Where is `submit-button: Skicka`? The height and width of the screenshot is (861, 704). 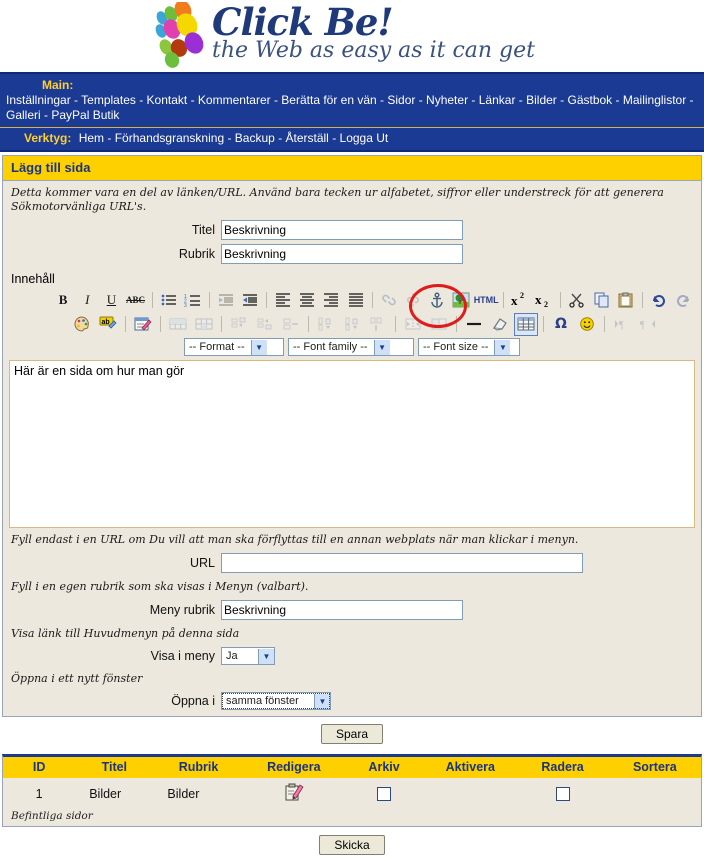 submit-button: Skicka is located at coordinates (352, 845).